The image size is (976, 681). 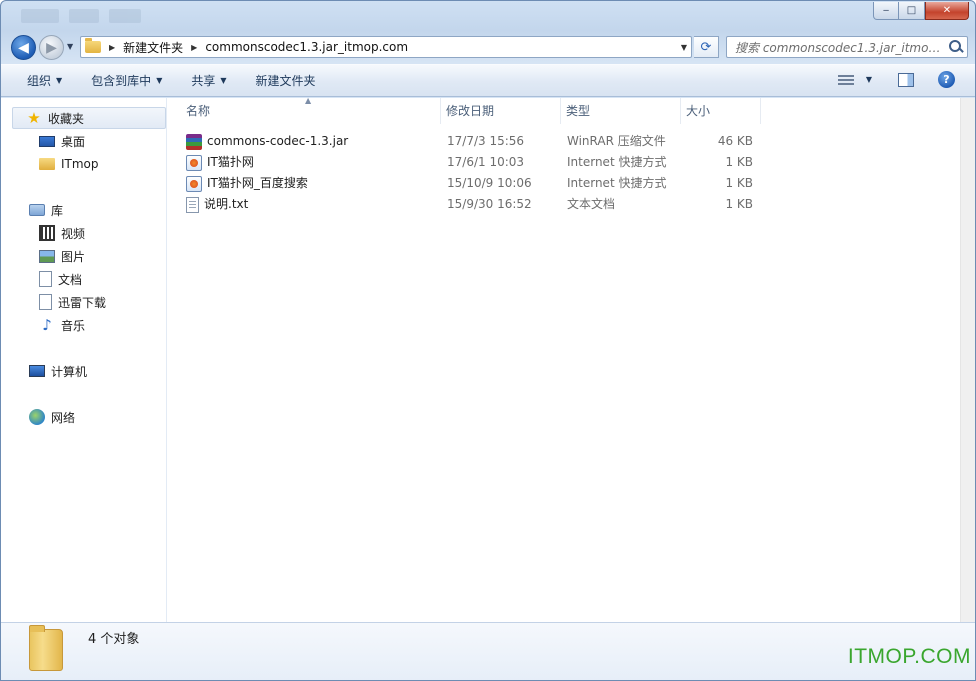 I want to click on music-note-icon: ♪, so click(x=47, y=325).